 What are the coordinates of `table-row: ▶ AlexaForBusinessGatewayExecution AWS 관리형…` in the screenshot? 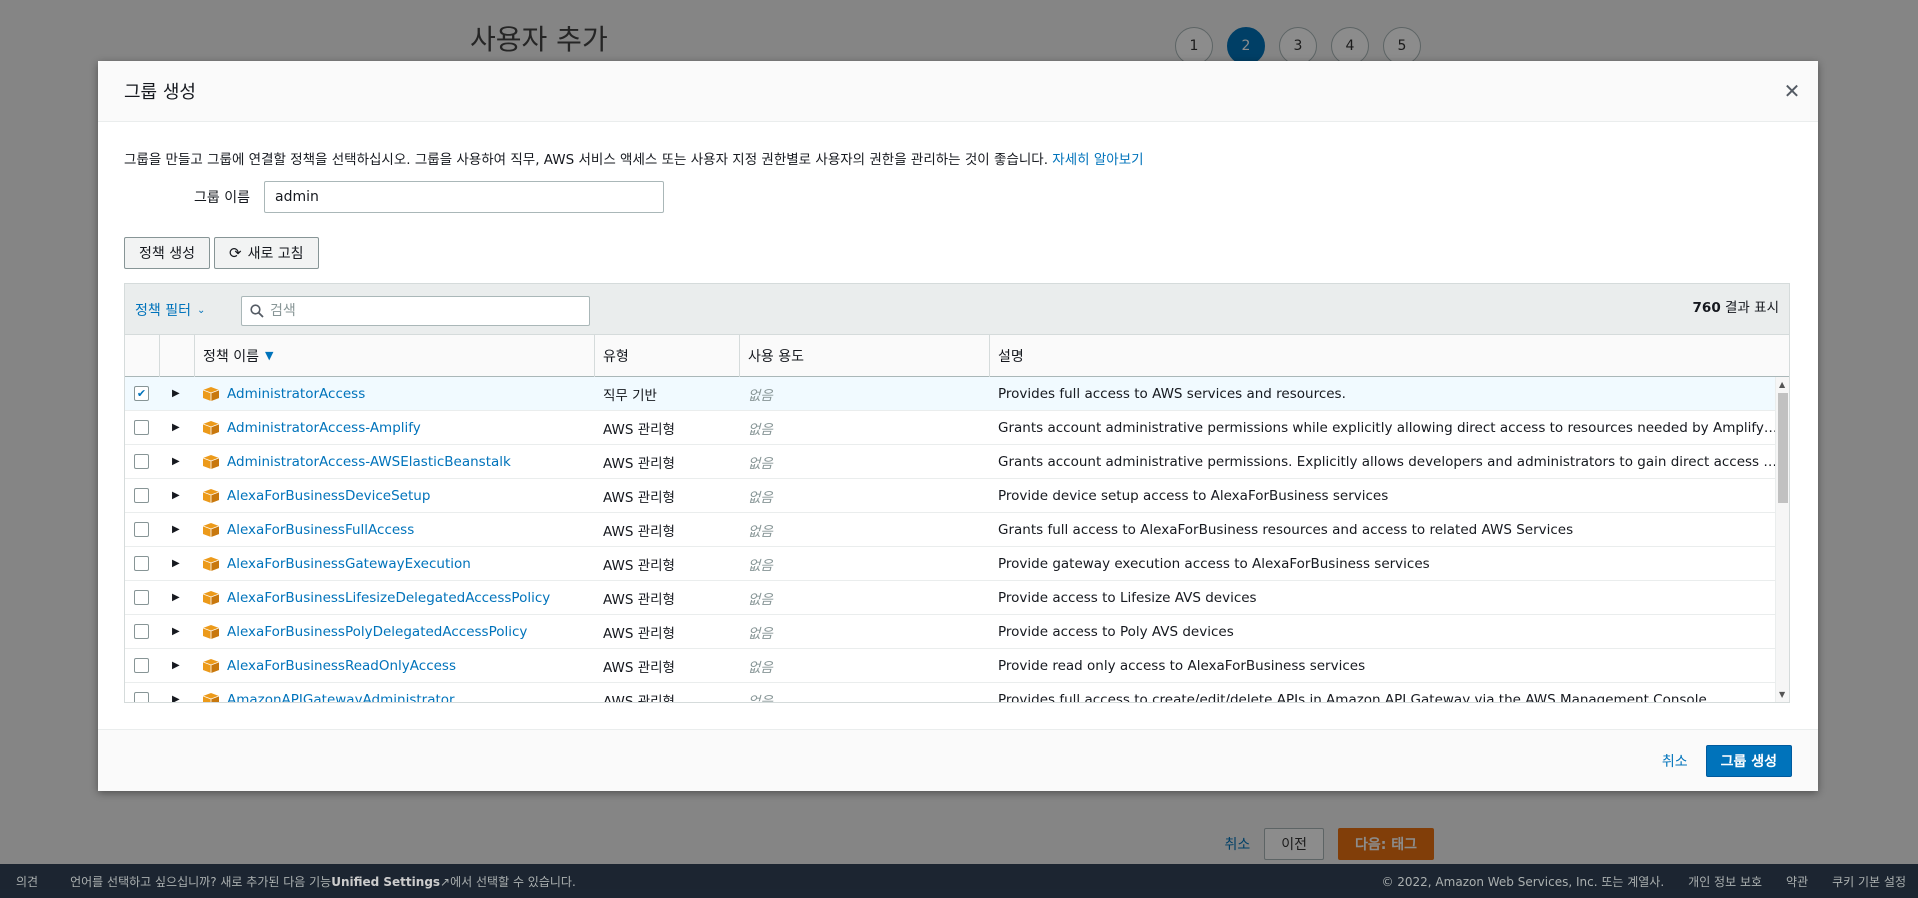 It's located at (957, 564).